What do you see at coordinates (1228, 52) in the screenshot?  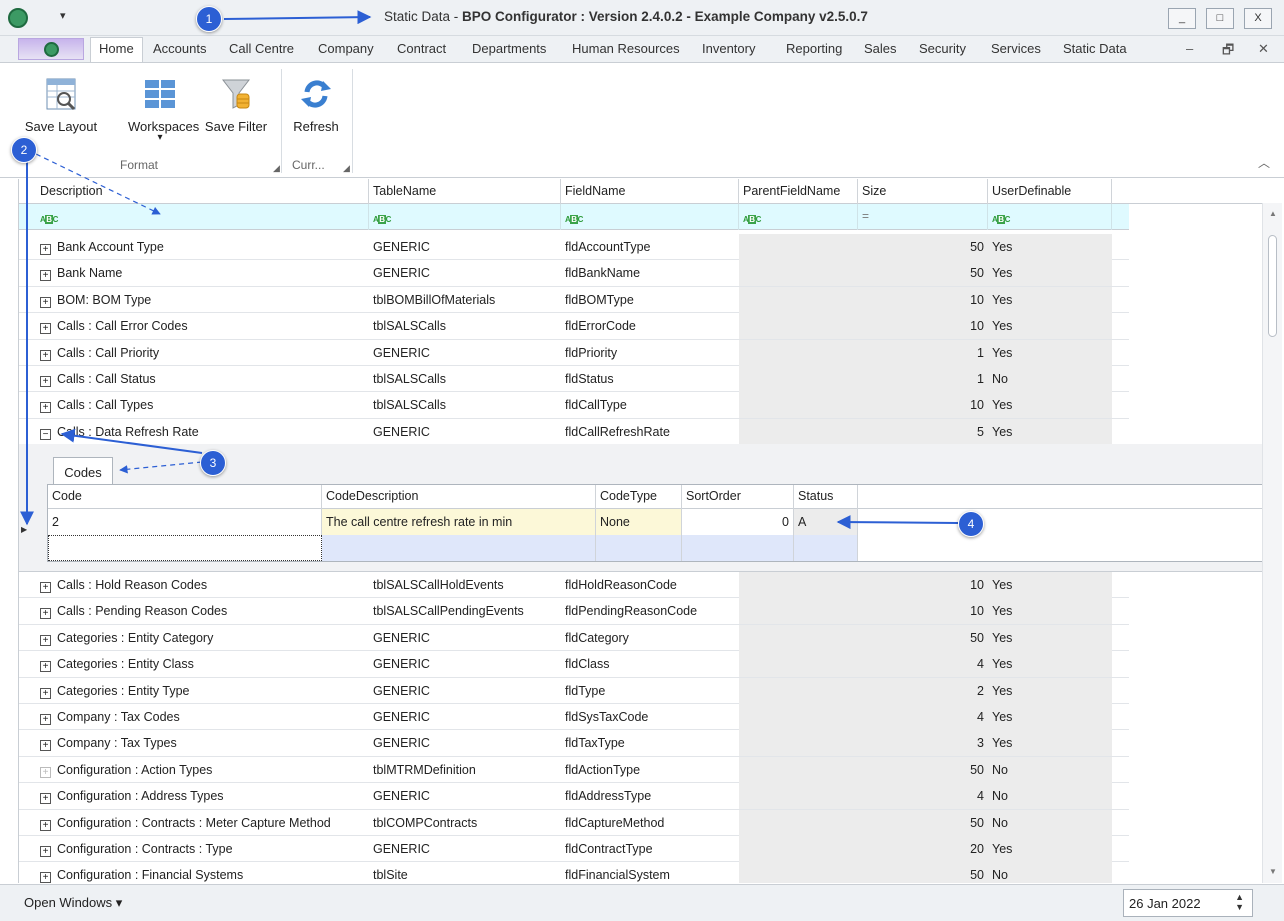 I see `mdi-restore-button: 🗗` at bounding box center [1228, 52].